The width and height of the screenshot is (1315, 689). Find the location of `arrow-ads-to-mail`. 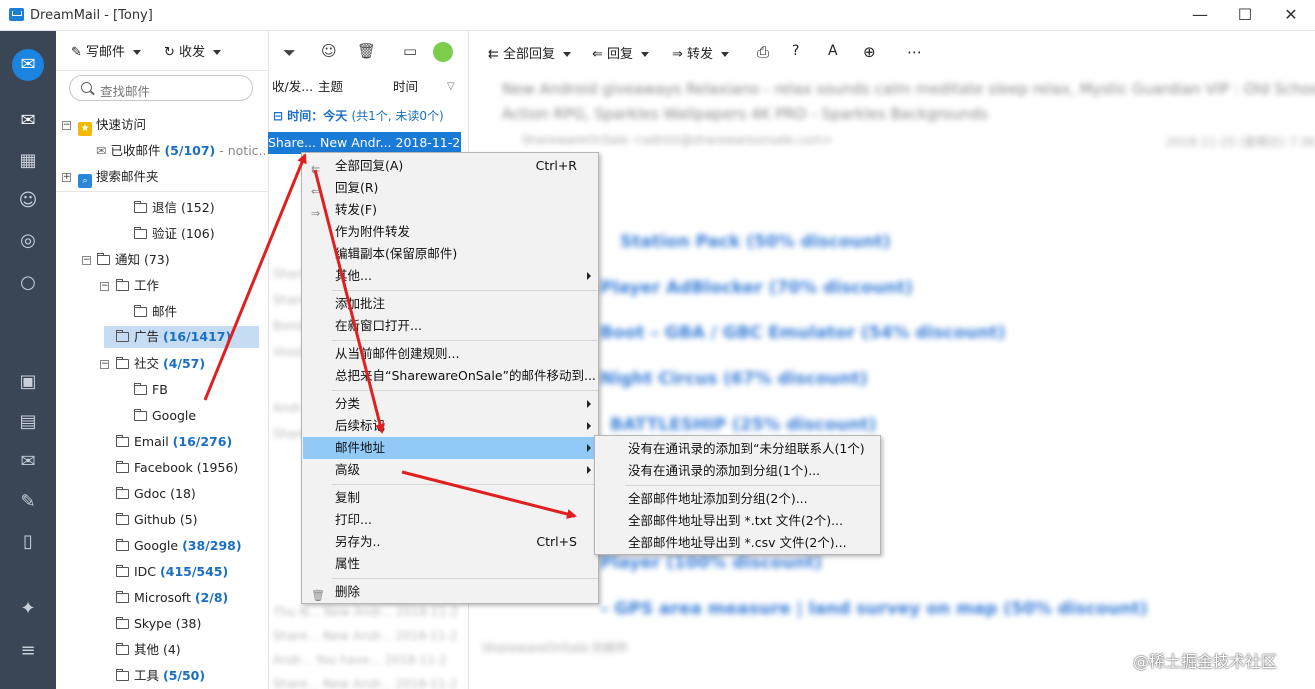

arrow-ads-to-mail is located at coordinates (255, 277).